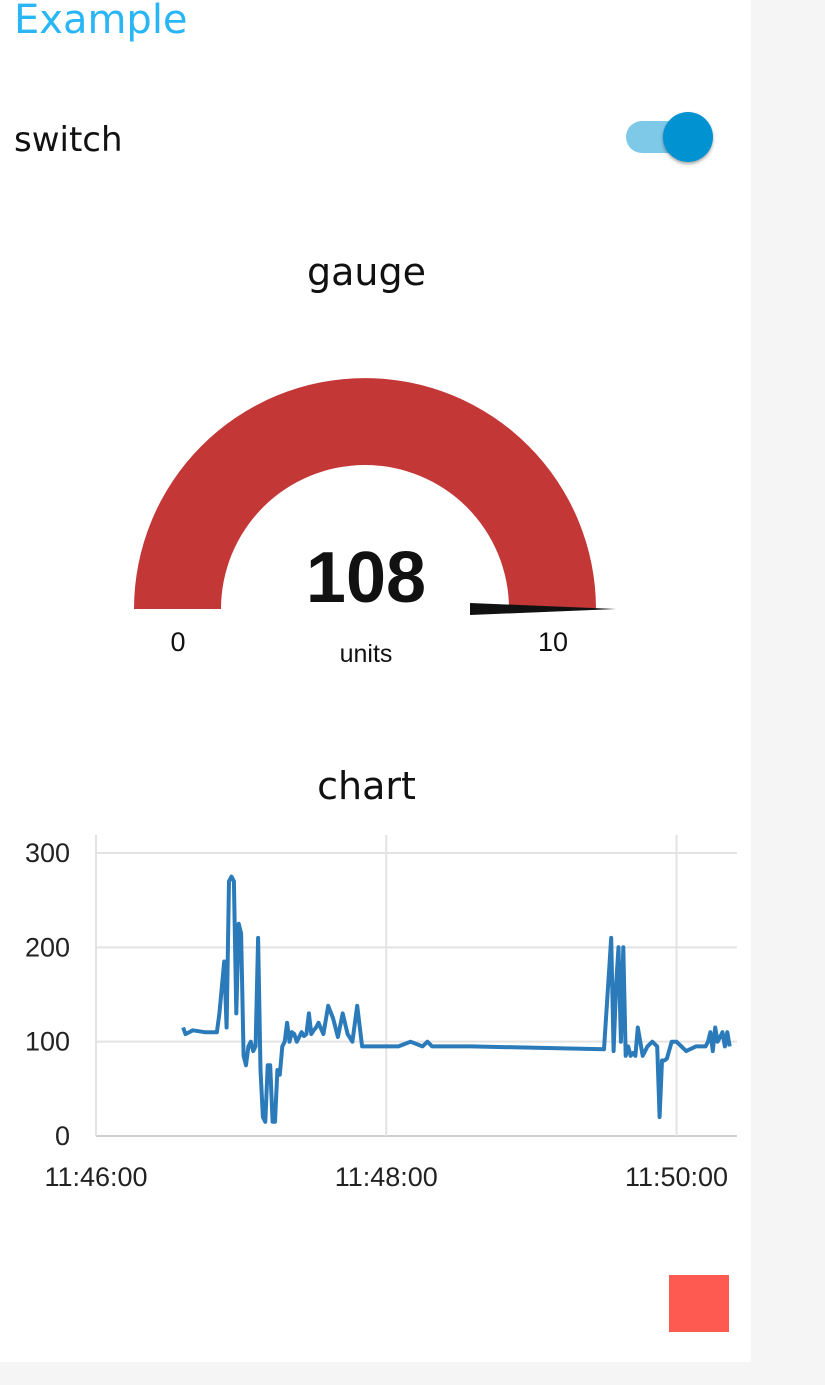 The image size is (825, 1385). I want to click on gauge-units: units, so click(366, 654).